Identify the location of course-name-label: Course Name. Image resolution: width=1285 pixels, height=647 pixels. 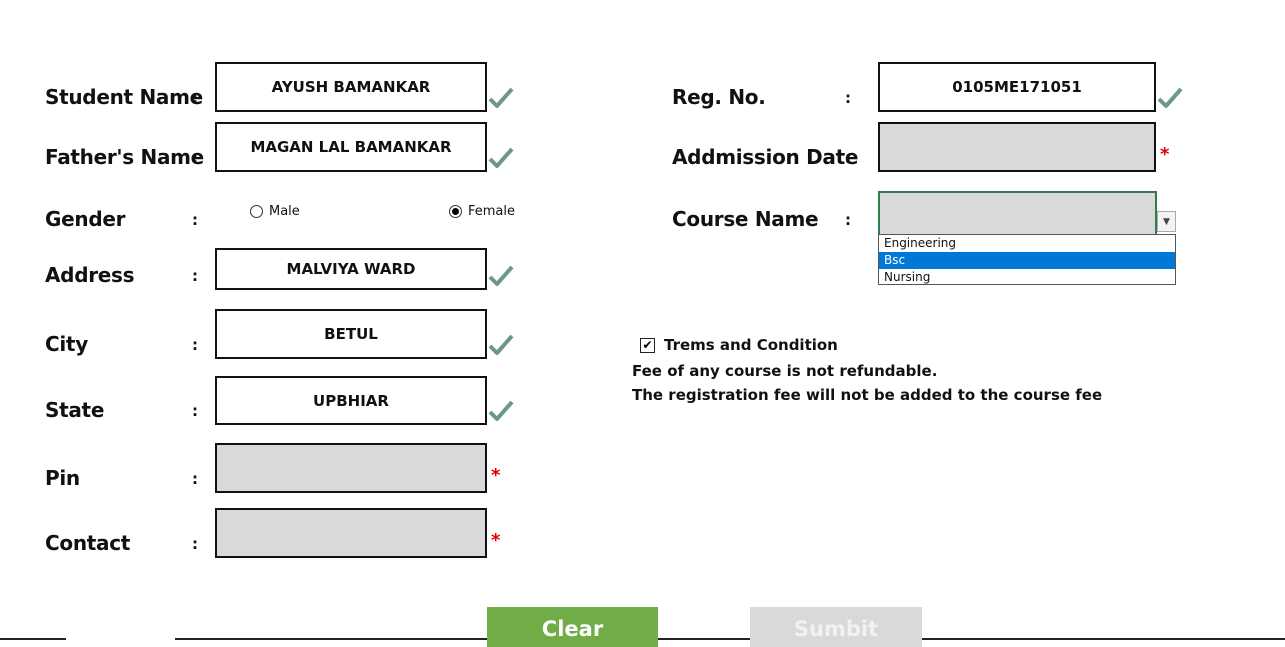
(745, 219).